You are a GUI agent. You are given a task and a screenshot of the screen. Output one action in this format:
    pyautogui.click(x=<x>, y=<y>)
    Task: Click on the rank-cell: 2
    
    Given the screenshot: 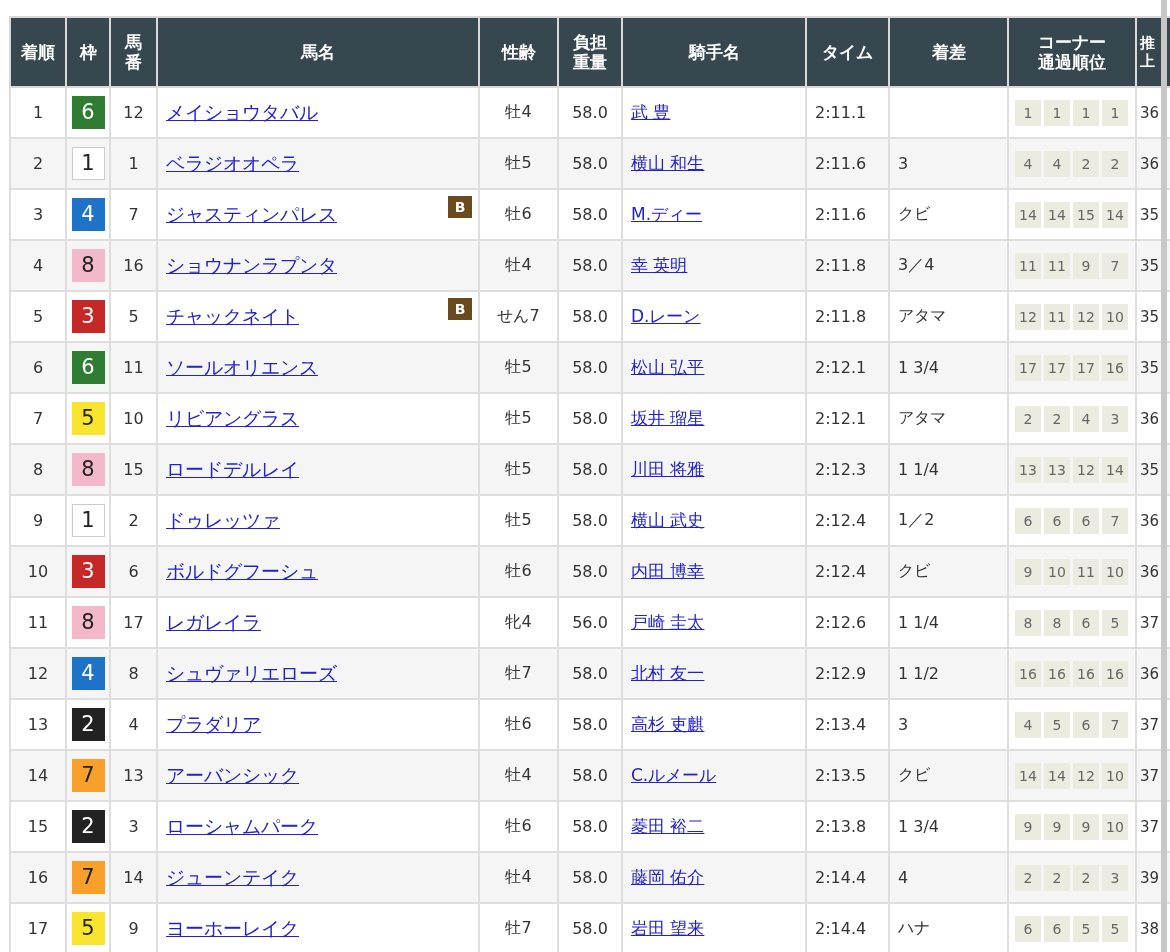 What is the action you would take?
    pyautogui.click(x=38, y=163)
    